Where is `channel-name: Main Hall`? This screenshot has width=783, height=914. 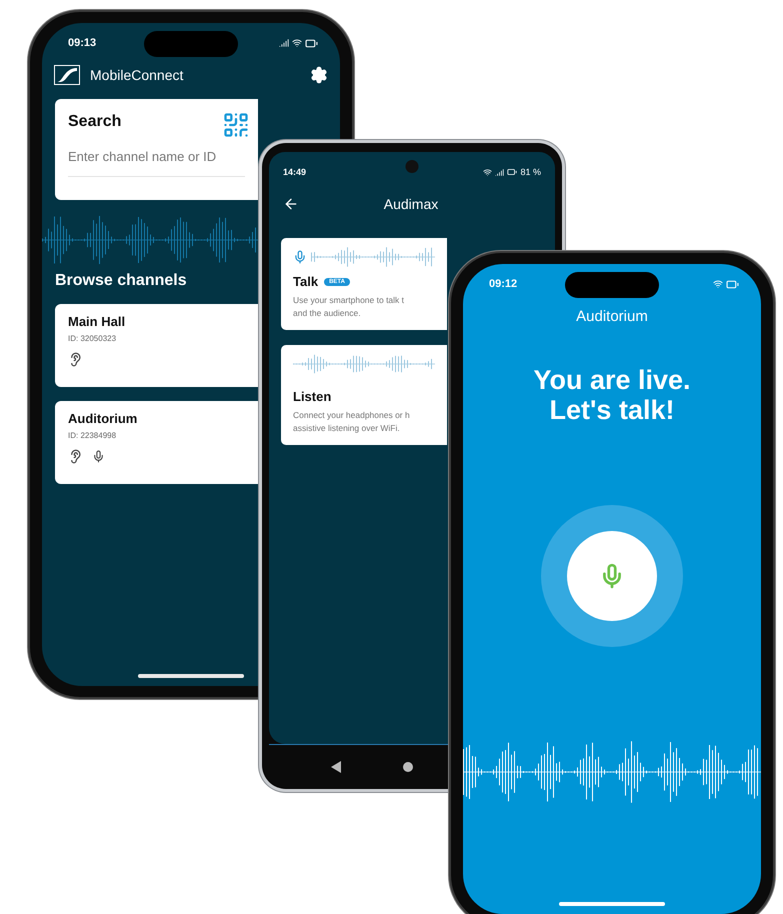 channel-name: Main Hall is located at coordinates (97, 321).